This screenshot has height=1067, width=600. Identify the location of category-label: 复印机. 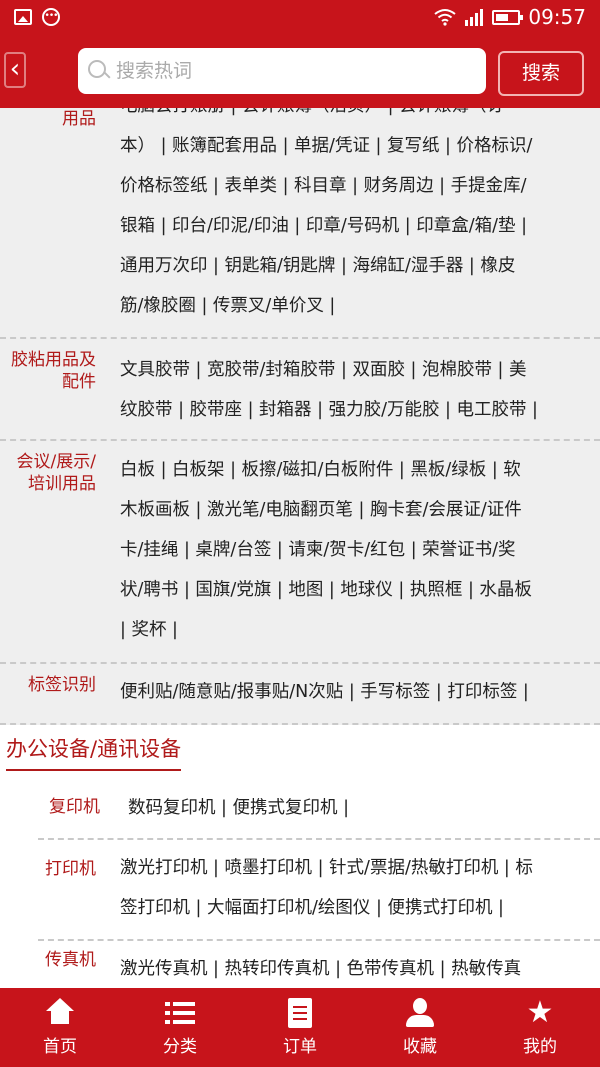
(74, 807).